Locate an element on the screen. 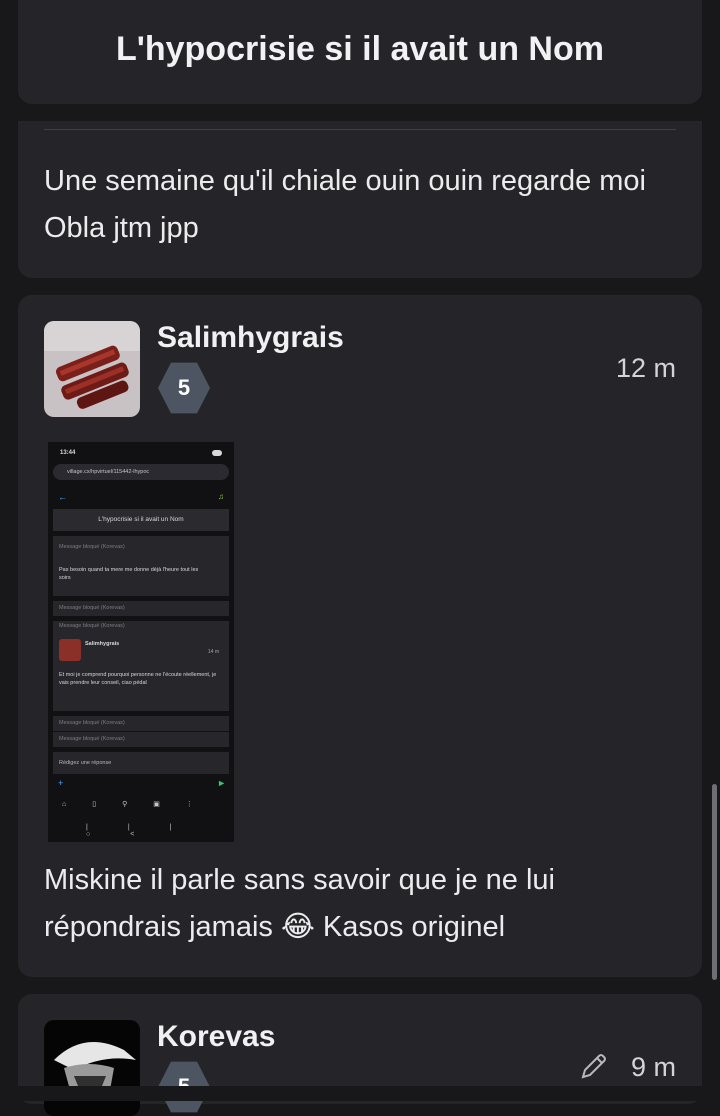 The height and width of the screenshot is (1116, 720). username: Korevas is located at coordinates (216, 1037).